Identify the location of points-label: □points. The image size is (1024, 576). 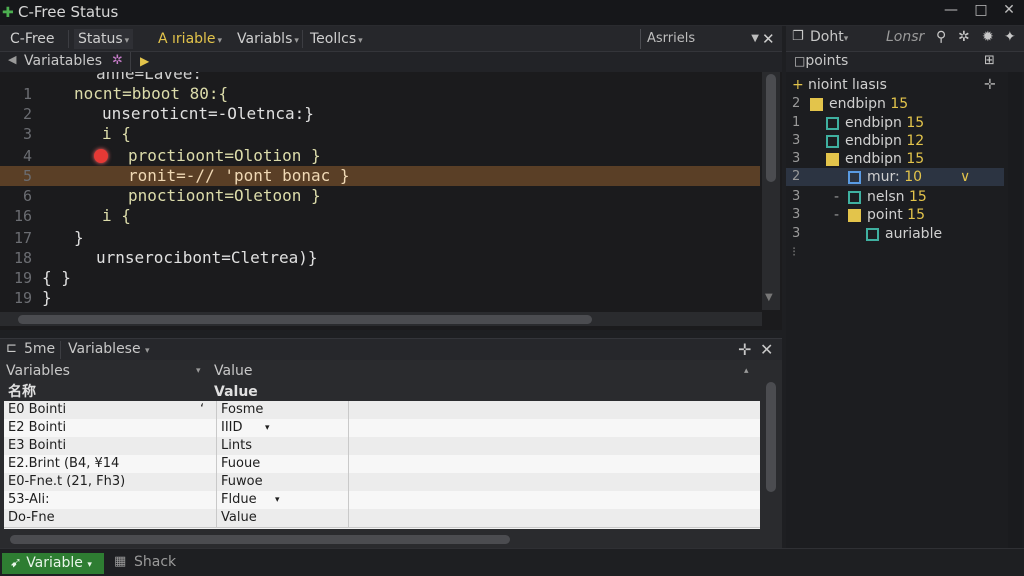
(821, 61).